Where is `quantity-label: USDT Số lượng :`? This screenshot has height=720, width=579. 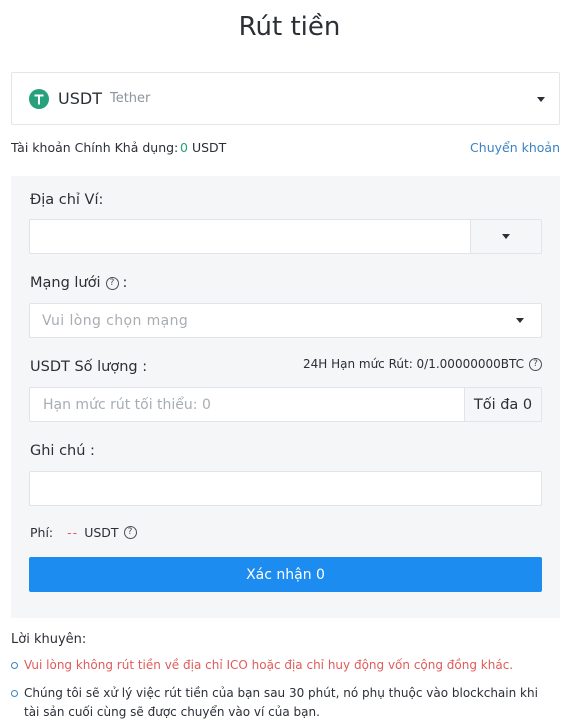 quantity-label: USDT Số lượng : is located at coordinates (88, 367).